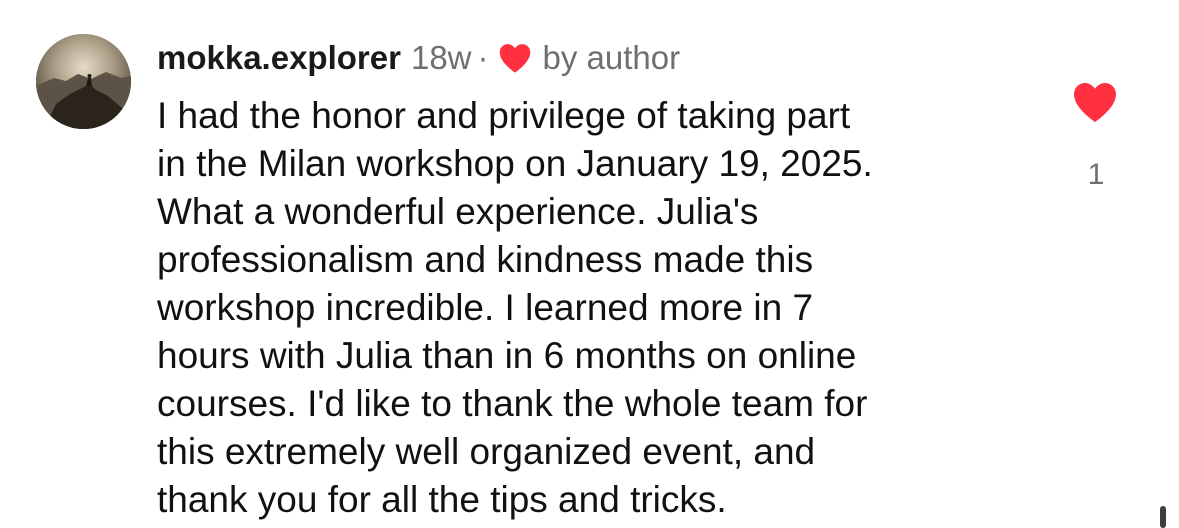 The image size is (1179, 528). I want to click on comment-body-line: thank you for all the tips and tricks., so click(442, 499).